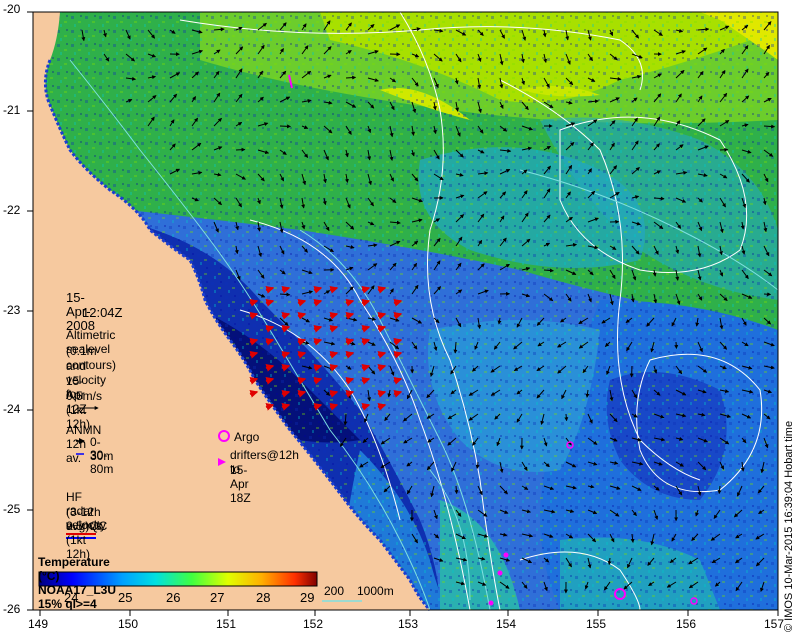 This screenshot has width=800, height=640. What do you see at coordinates (173, 597) in the screenshot?
I see `colorbar-tick: 26` at bounding box center [173, 597].